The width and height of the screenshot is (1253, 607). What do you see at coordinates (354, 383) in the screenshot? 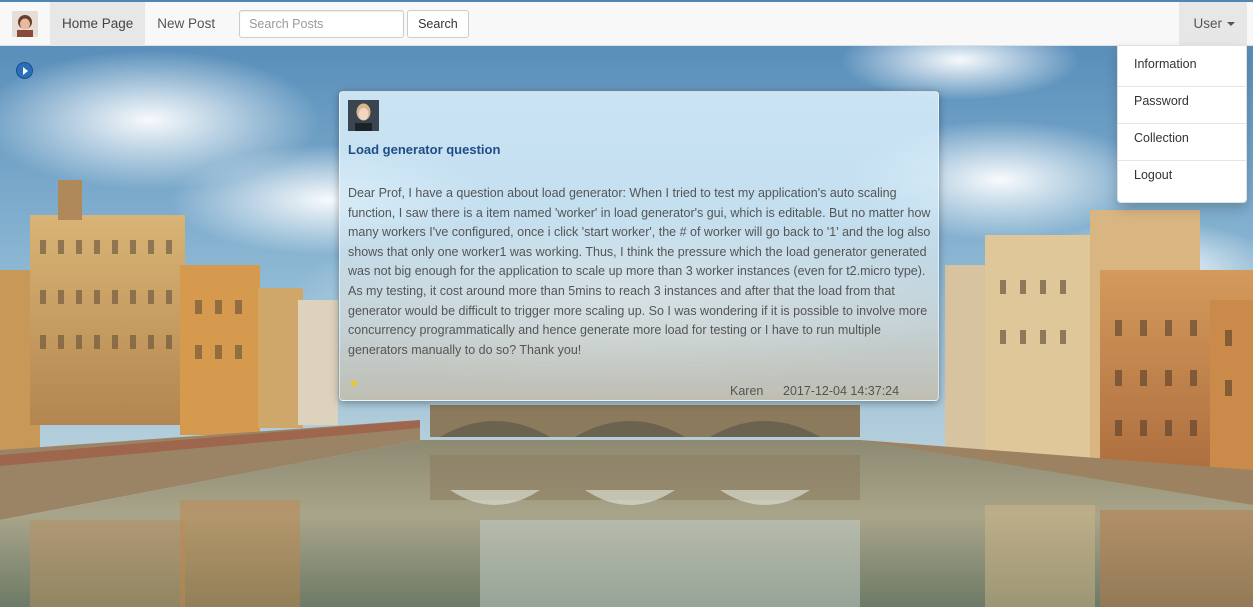
I see `star-icon: ★` at bounding box center [354, 383].